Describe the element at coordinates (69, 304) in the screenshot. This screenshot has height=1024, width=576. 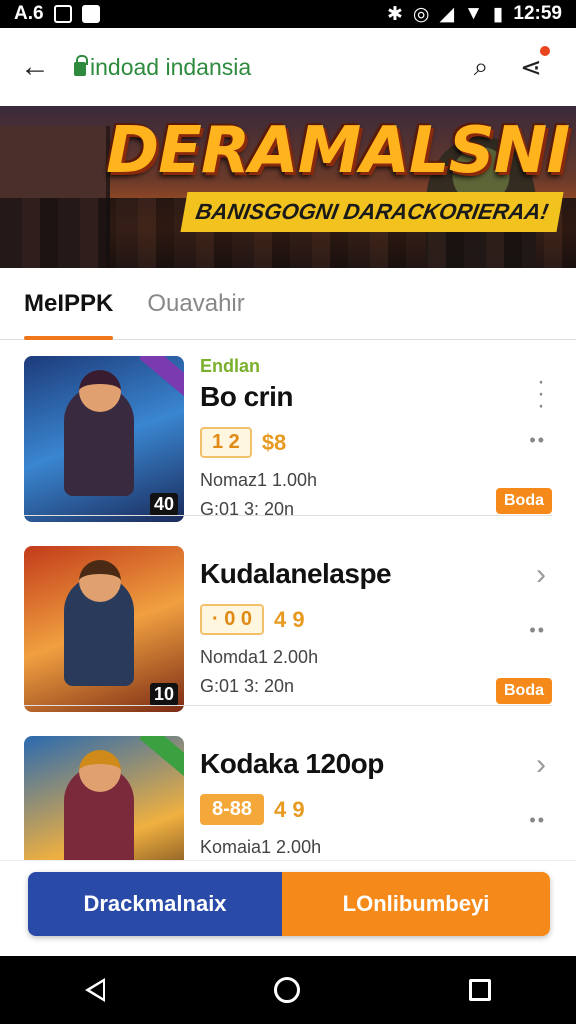
I see `tab-first: MeIPPK` at that location.